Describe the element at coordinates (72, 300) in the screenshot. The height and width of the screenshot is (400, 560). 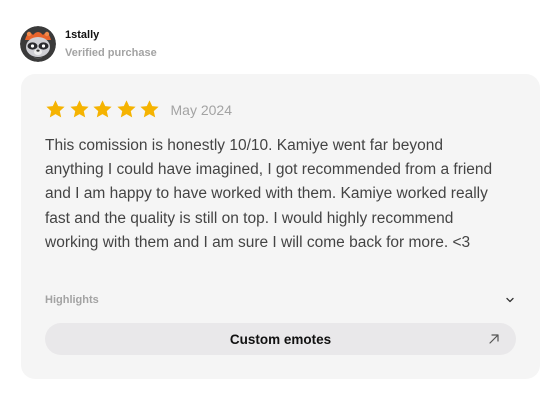
I see `highlights-label: Highlights` at that location.